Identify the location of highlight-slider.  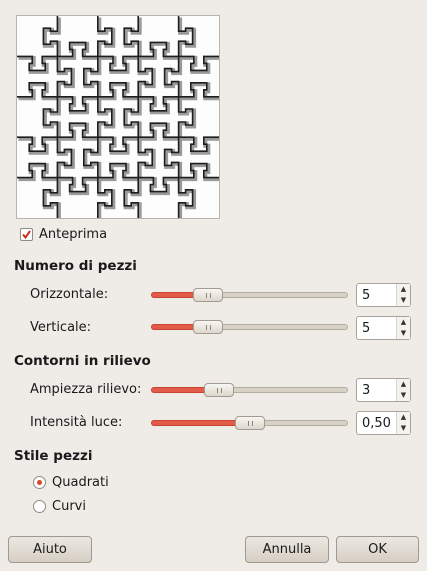
(249, 423).